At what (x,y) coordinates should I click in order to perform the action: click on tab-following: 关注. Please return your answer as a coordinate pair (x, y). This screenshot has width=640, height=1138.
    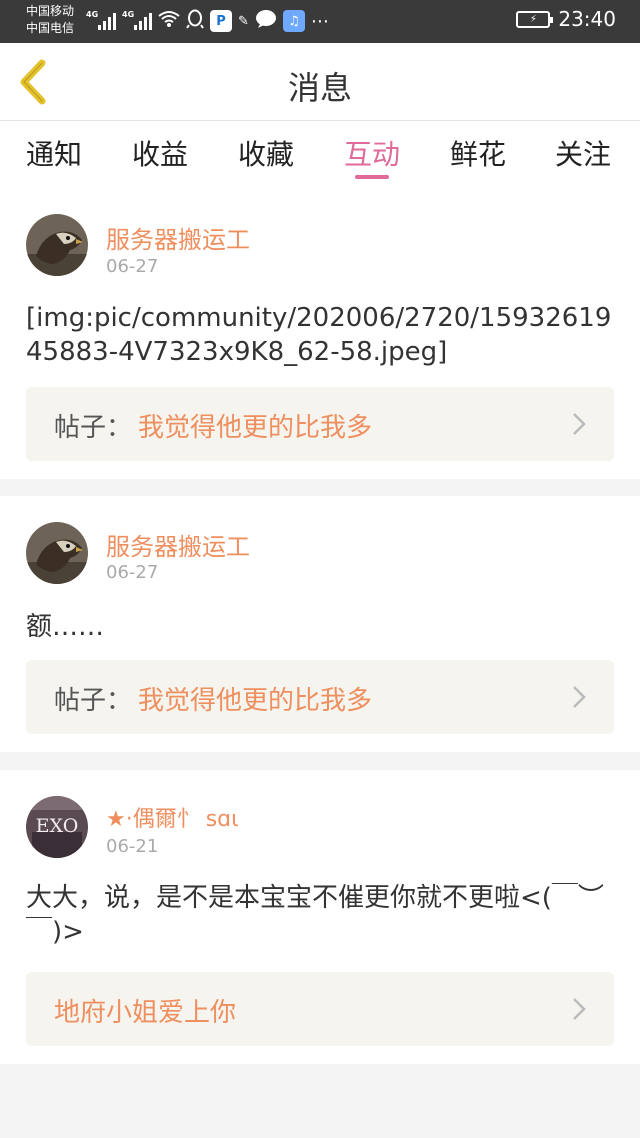
    Looking at the image, I should click on (583, 153).